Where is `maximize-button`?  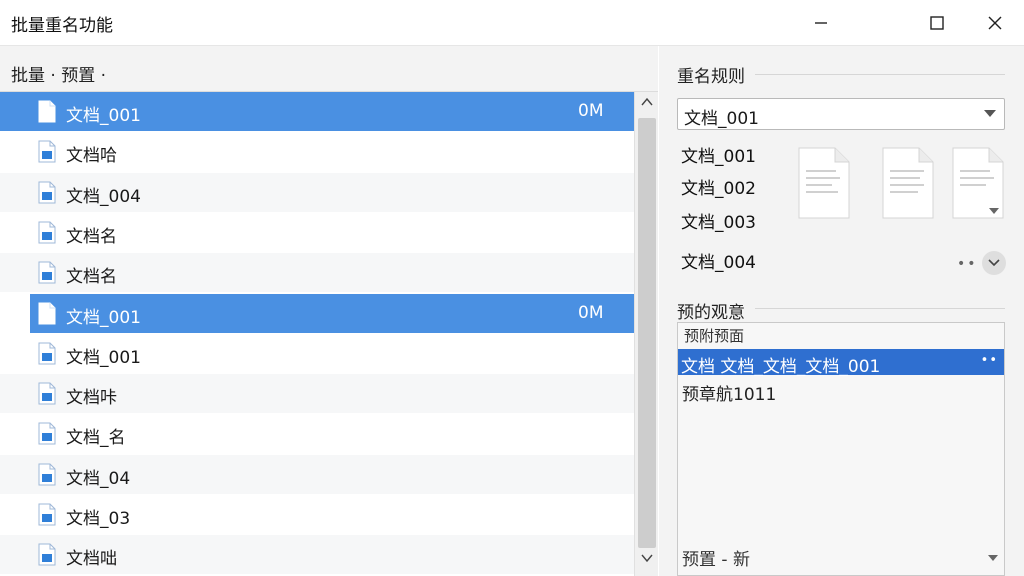
maximize-button is located at coordinates (937, 23).